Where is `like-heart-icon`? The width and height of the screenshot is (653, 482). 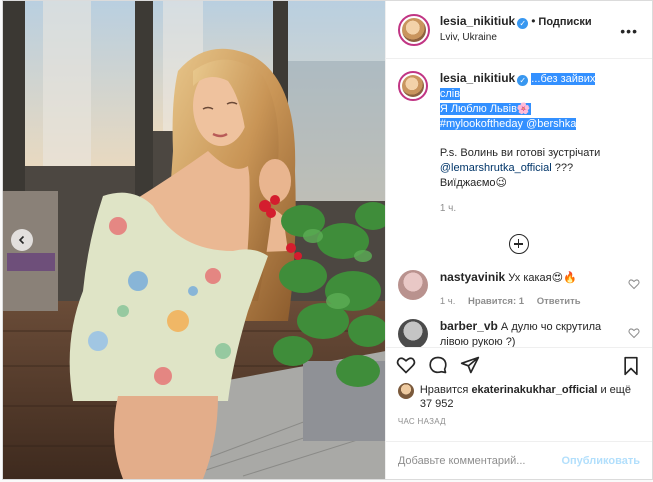
like-heart-icon is located at coordinates (406, 365).